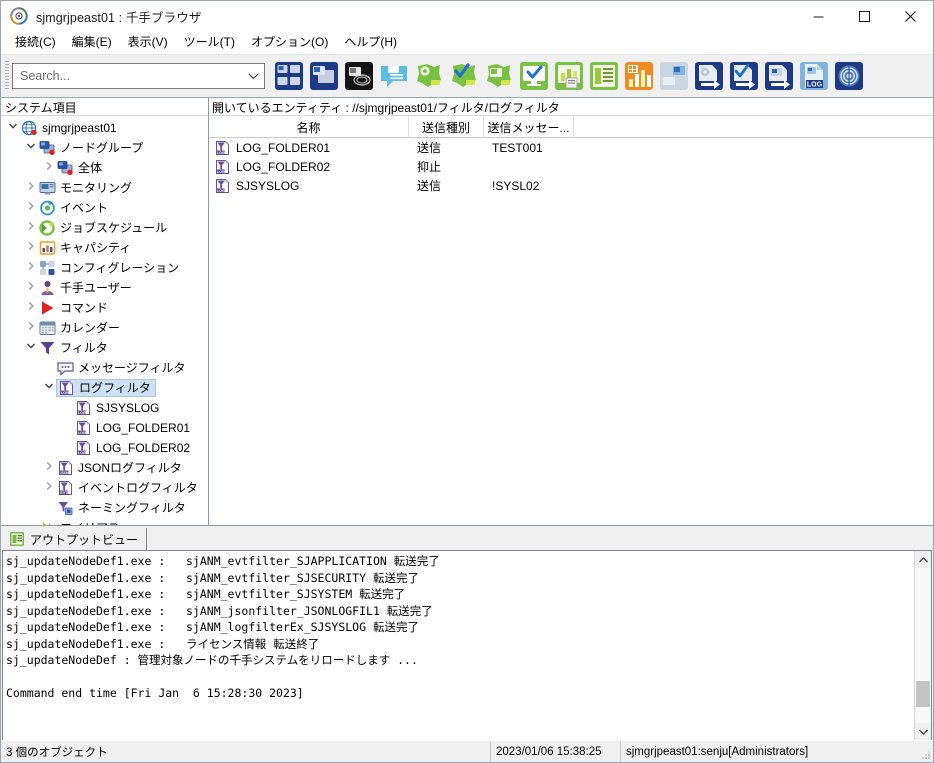 This screenshot has height=763, width=934. Describe the element at coordinates (104, 328) in the screenshot. I see `tree-node-calendar: カレンダー` at that location.